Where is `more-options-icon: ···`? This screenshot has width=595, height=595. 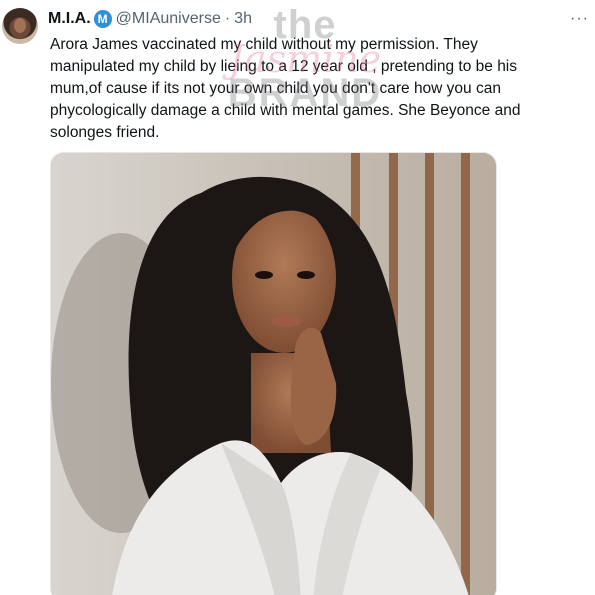
more-options-icon: ··· is located at coordinates (579, 19).